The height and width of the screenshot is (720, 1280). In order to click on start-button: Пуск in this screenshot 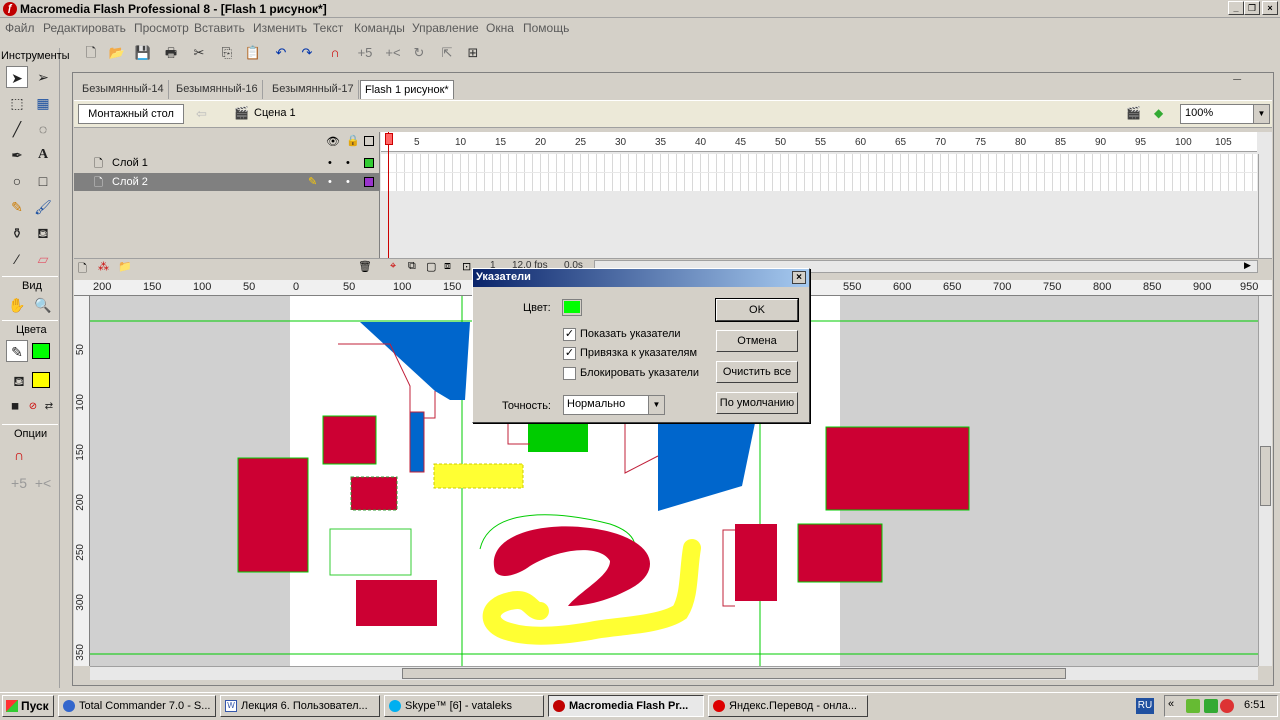, I will do `click(28, 706)`.